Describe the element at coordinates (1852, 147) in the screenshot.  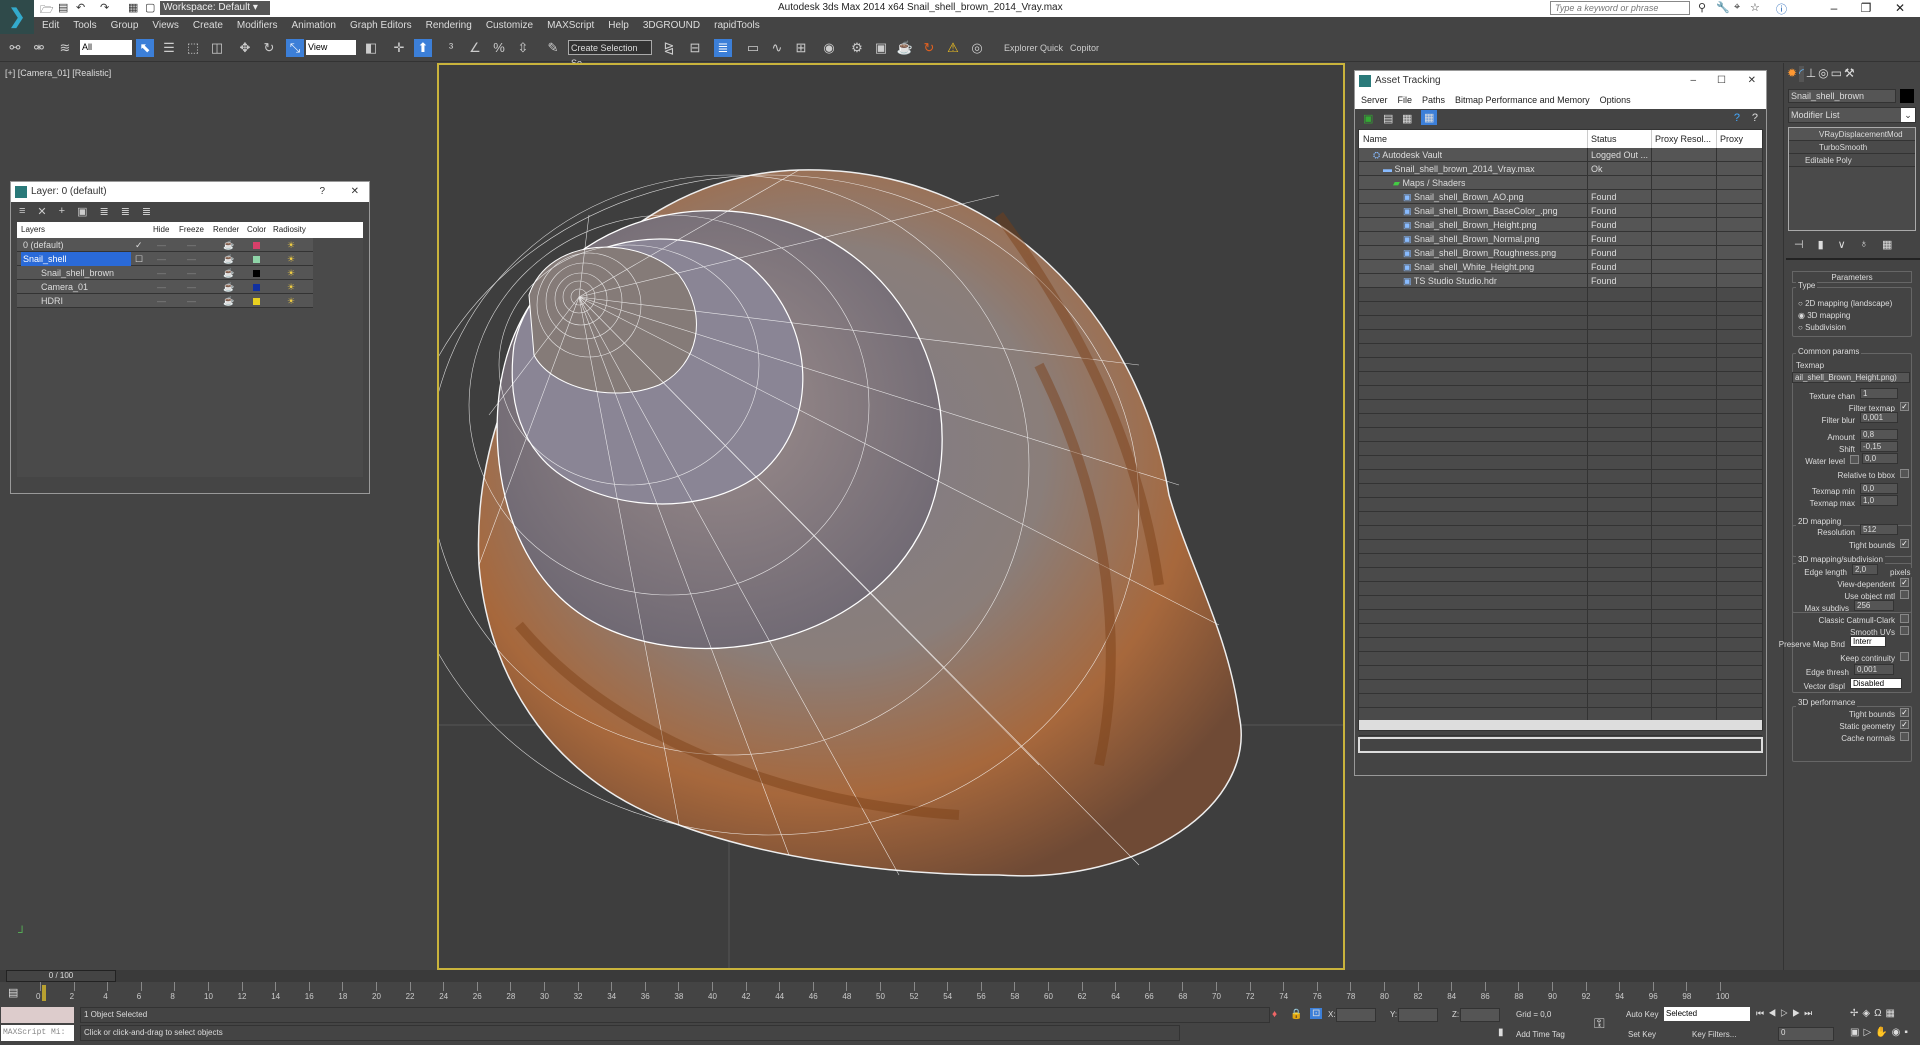
I see `stack-item-turbosmooth: TurboSmooth` at that location.